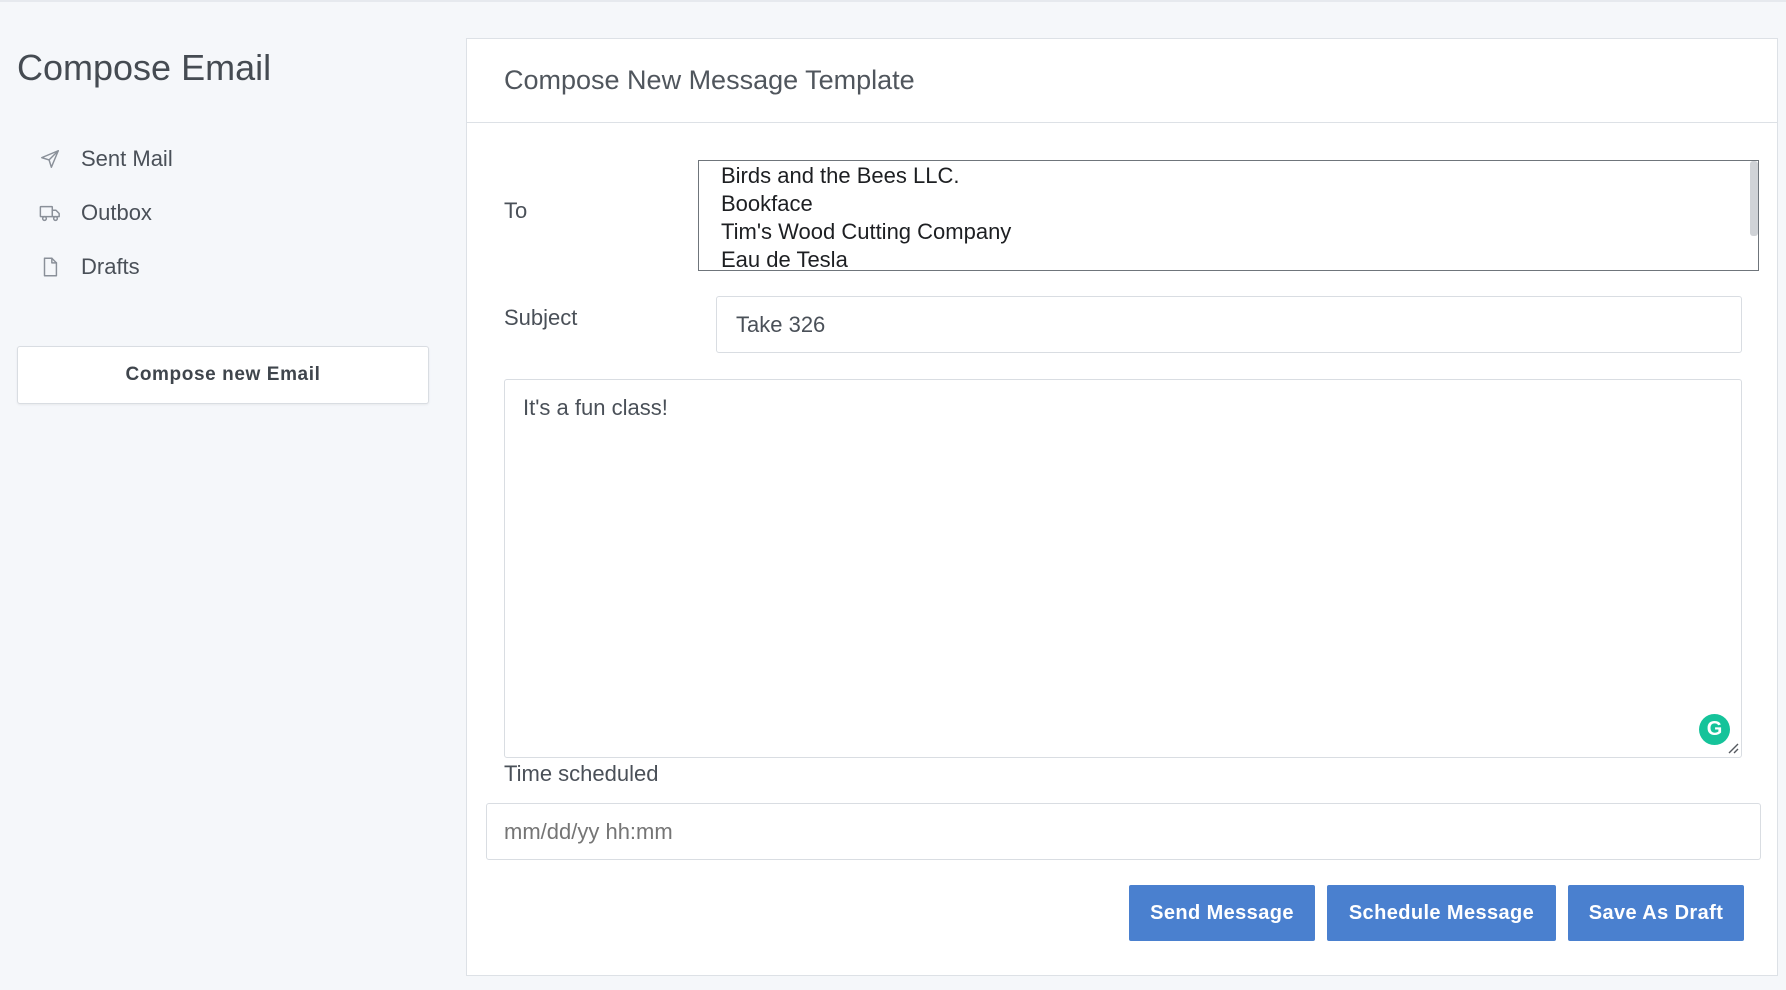 The width and height of the screenshot is (1786, 990). What do you see at coordinates (709, 80) in the screenshot?
I see `card-title: Compose New Message Template` at bounding box center [709, 80].